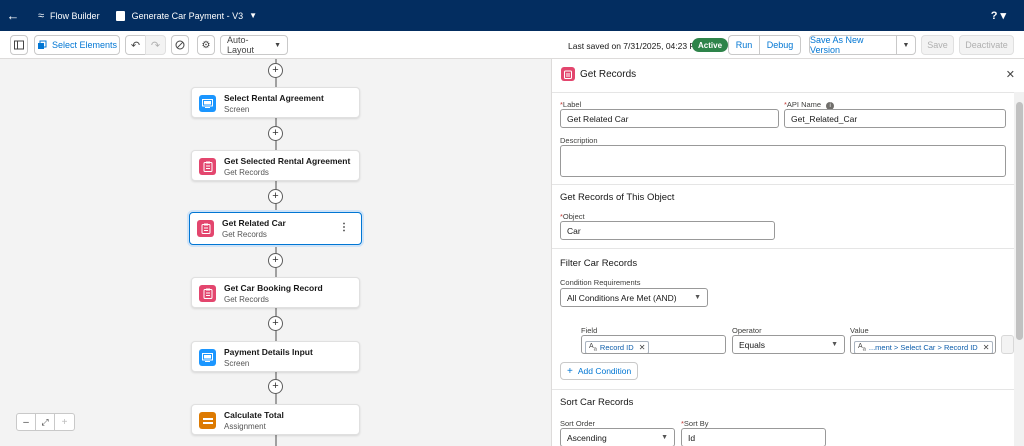 The image size is (1024, 446). What do you see at coordinates (906, 45) in the screenshot?
I see `save-options-button: ▼` at bounding box center [906, 45].